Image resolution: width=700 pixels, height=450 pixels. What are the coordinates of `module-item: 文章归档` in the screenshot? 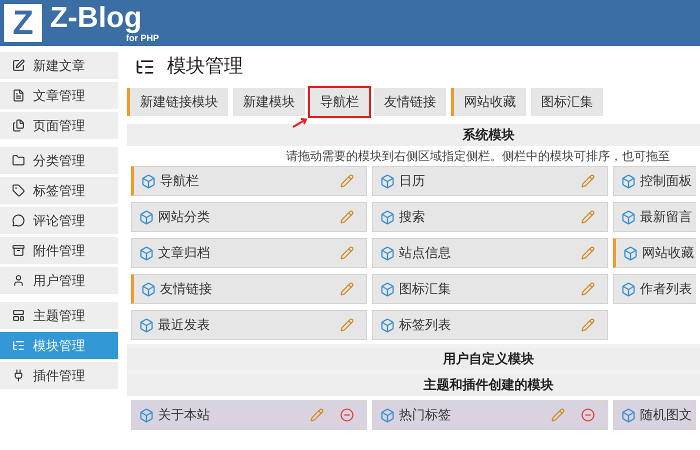 It's located at (249, 253).